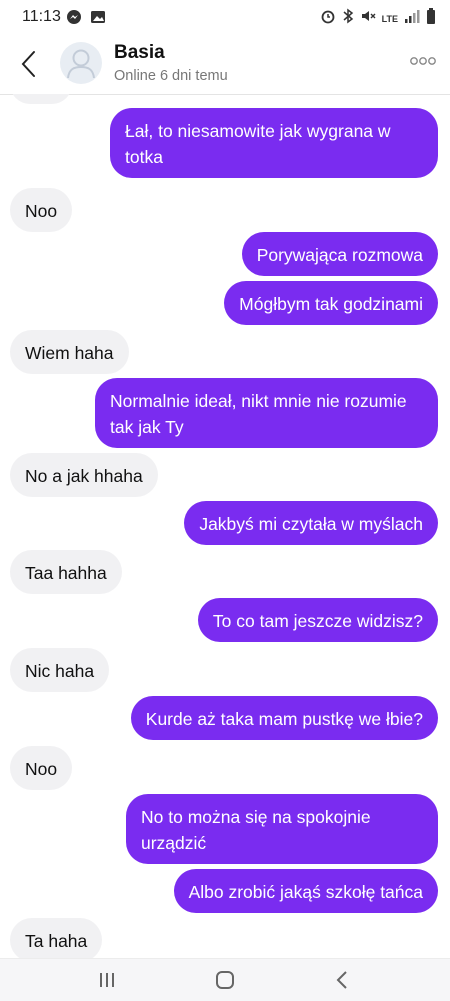 This screenshot has width=450, height=1001. Describe the element at coordinates (274, 143) in the screenshot. I see `message-bubble-outgoing: Łał, to niesamowite jak wygrana w totka` at that location.